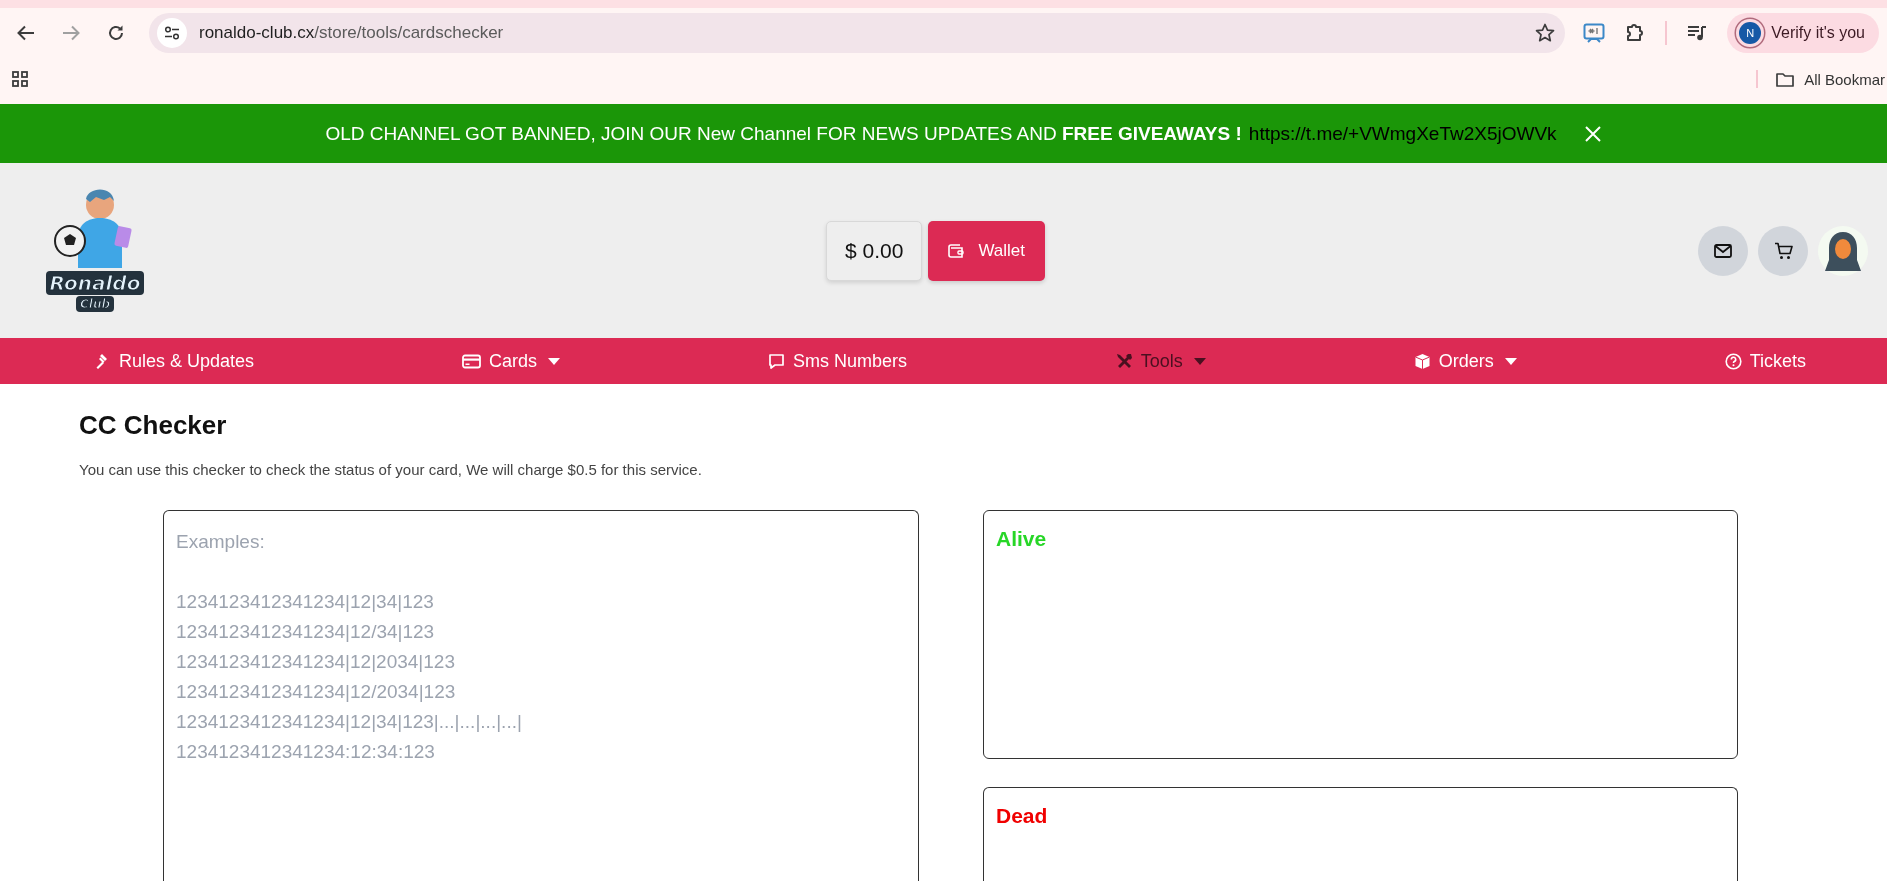 This screenshot has width=1887, height=884. I want to click on page-title: CC Checker, so click(153, 425).